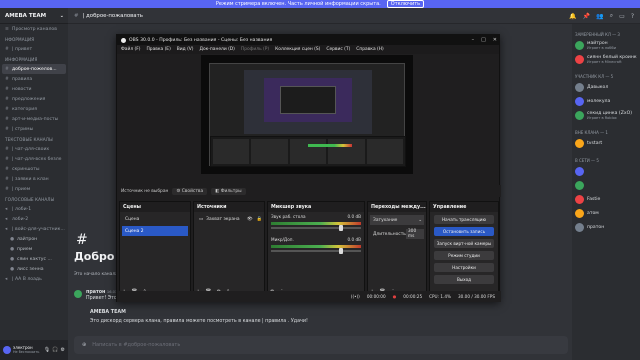 The width and height of the screenshot is (640, 360). Describe the element at coordinates (29, 99) in the screenshot. I see `channel-label: предложения` at that location.